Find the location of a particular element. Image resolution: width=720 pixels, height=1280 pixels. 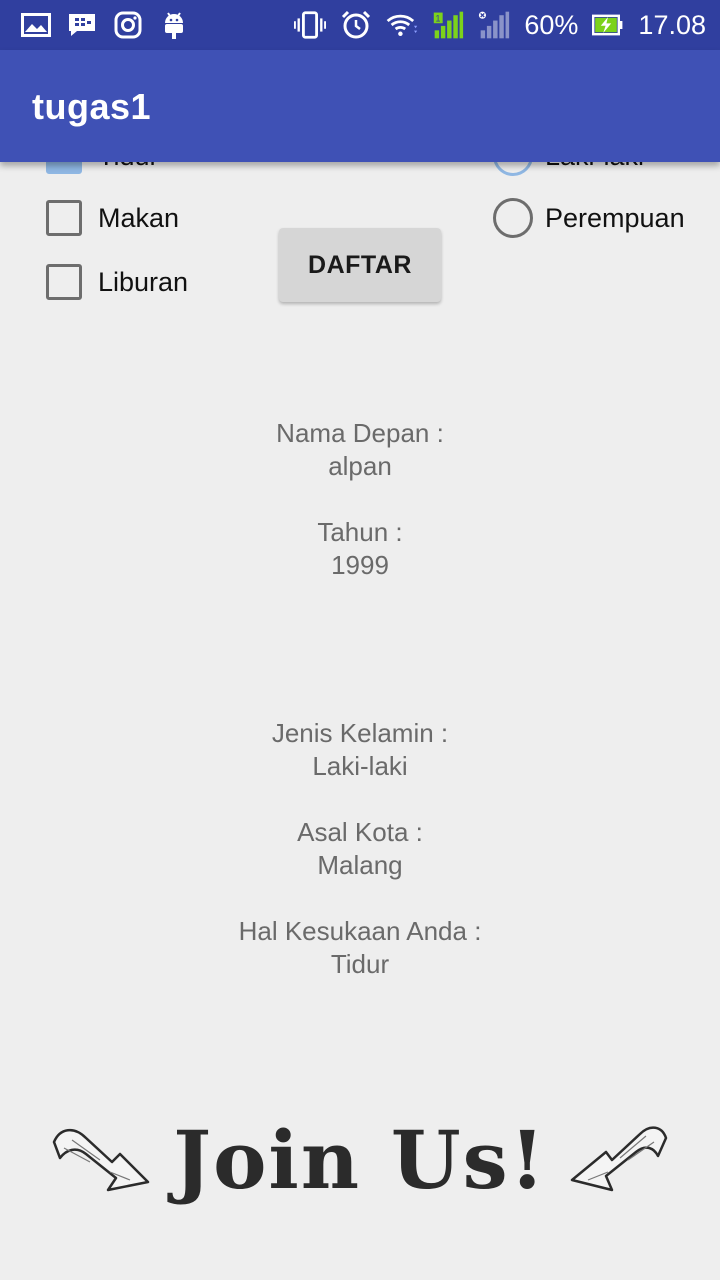

daftar-button: DAFTAR is located at coordinates (360, 265).